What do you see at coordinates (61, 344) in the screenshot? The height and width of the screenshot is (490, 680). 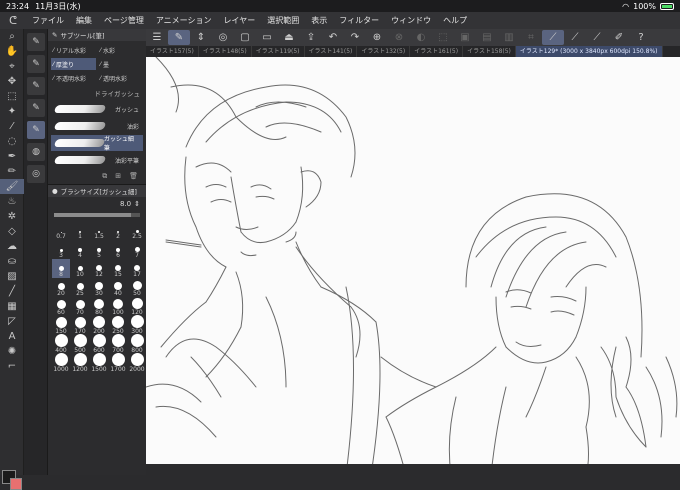 I see `brush-size-option: 400` at bounding box center [61, 344].